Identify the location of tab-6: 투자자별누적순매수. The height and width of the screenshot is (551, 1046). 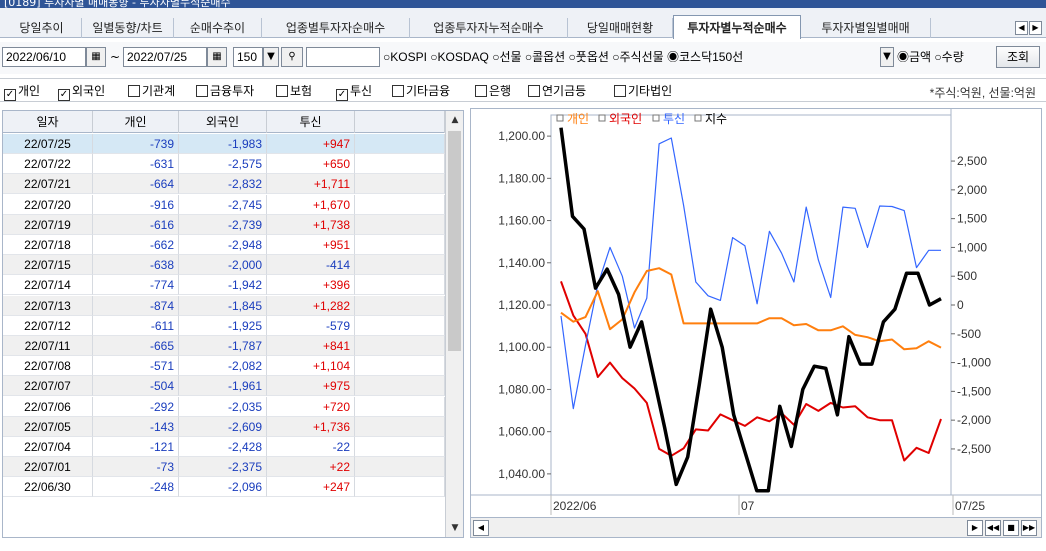
(737, 27).